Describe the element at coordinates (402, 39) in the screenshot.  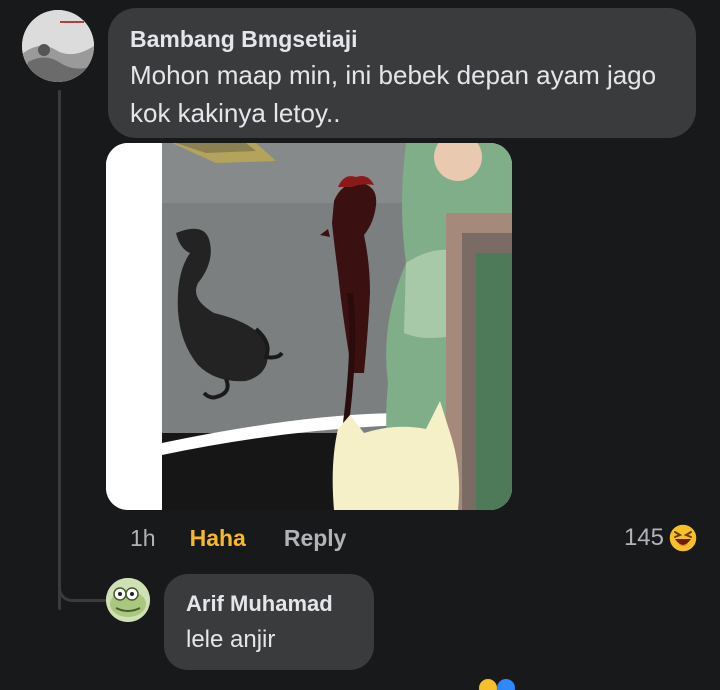
I see `comment-author: Bambang Bmgsetiaji` at that location.